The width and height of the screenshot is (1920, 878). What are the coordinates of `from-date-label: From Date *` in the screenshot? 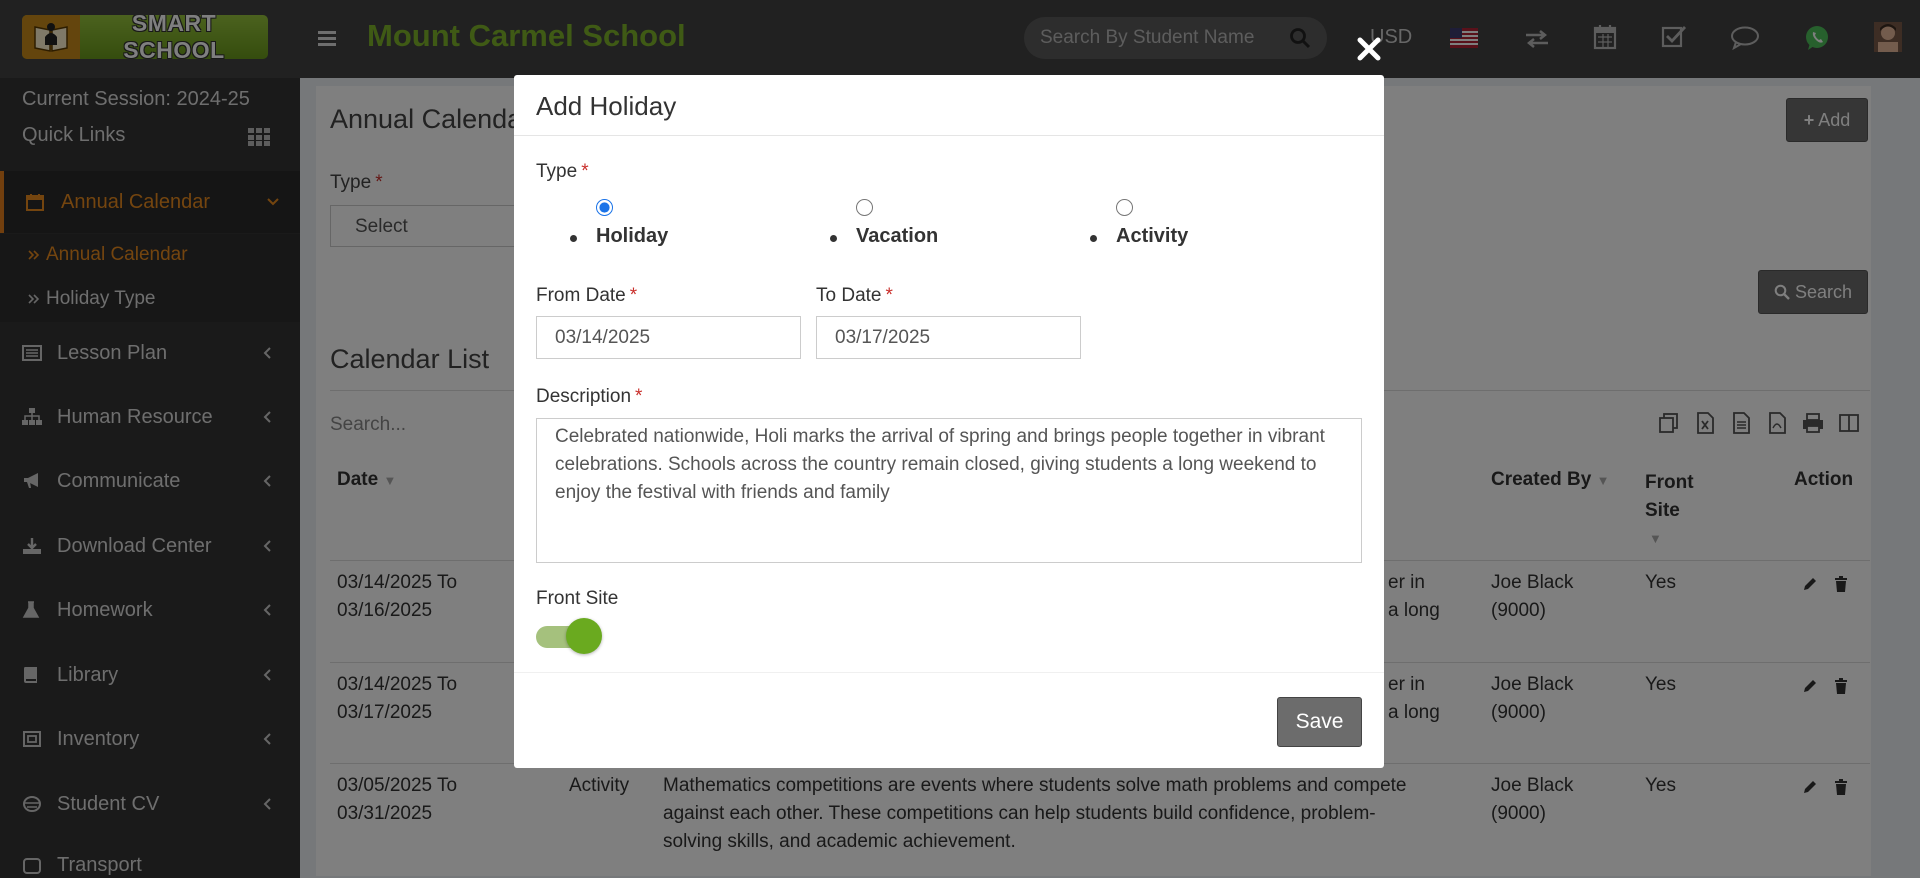 It's located at (586, 296).